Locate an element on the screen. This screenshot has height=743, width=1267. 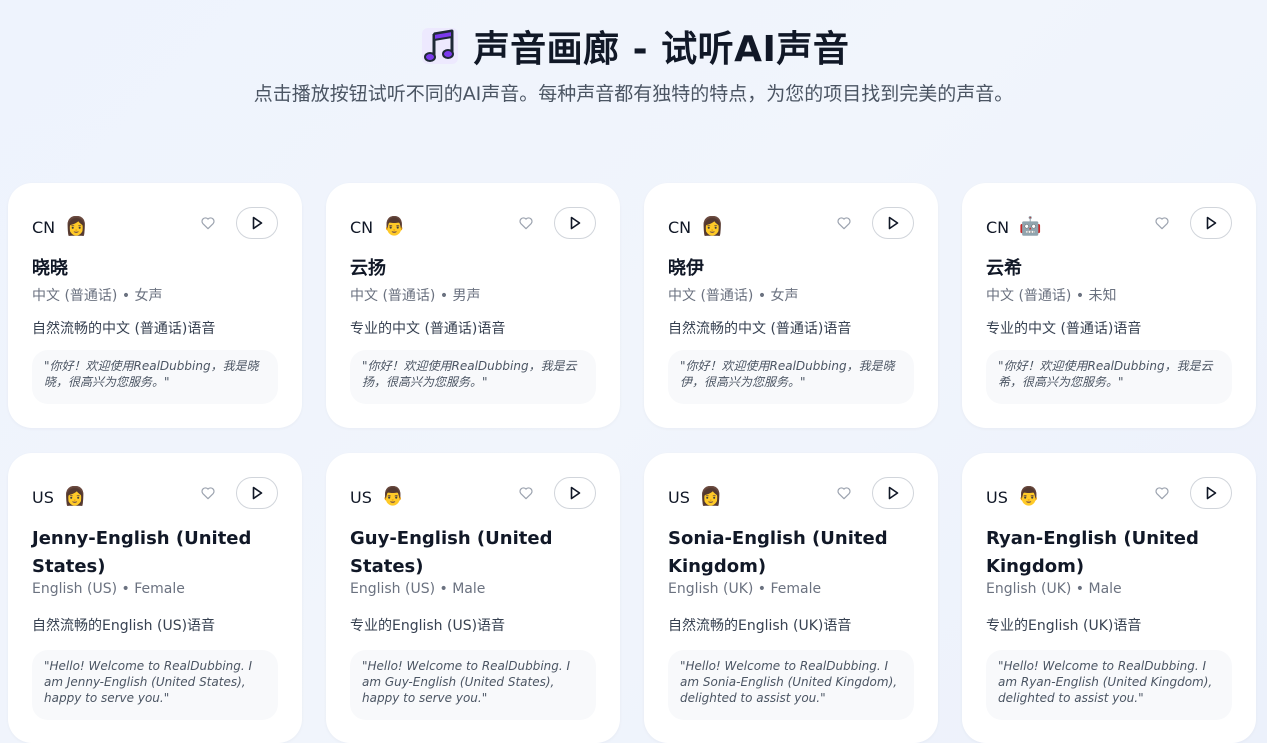
voice-card-header: CN 🤖 is located at coordinates (1109, 224).